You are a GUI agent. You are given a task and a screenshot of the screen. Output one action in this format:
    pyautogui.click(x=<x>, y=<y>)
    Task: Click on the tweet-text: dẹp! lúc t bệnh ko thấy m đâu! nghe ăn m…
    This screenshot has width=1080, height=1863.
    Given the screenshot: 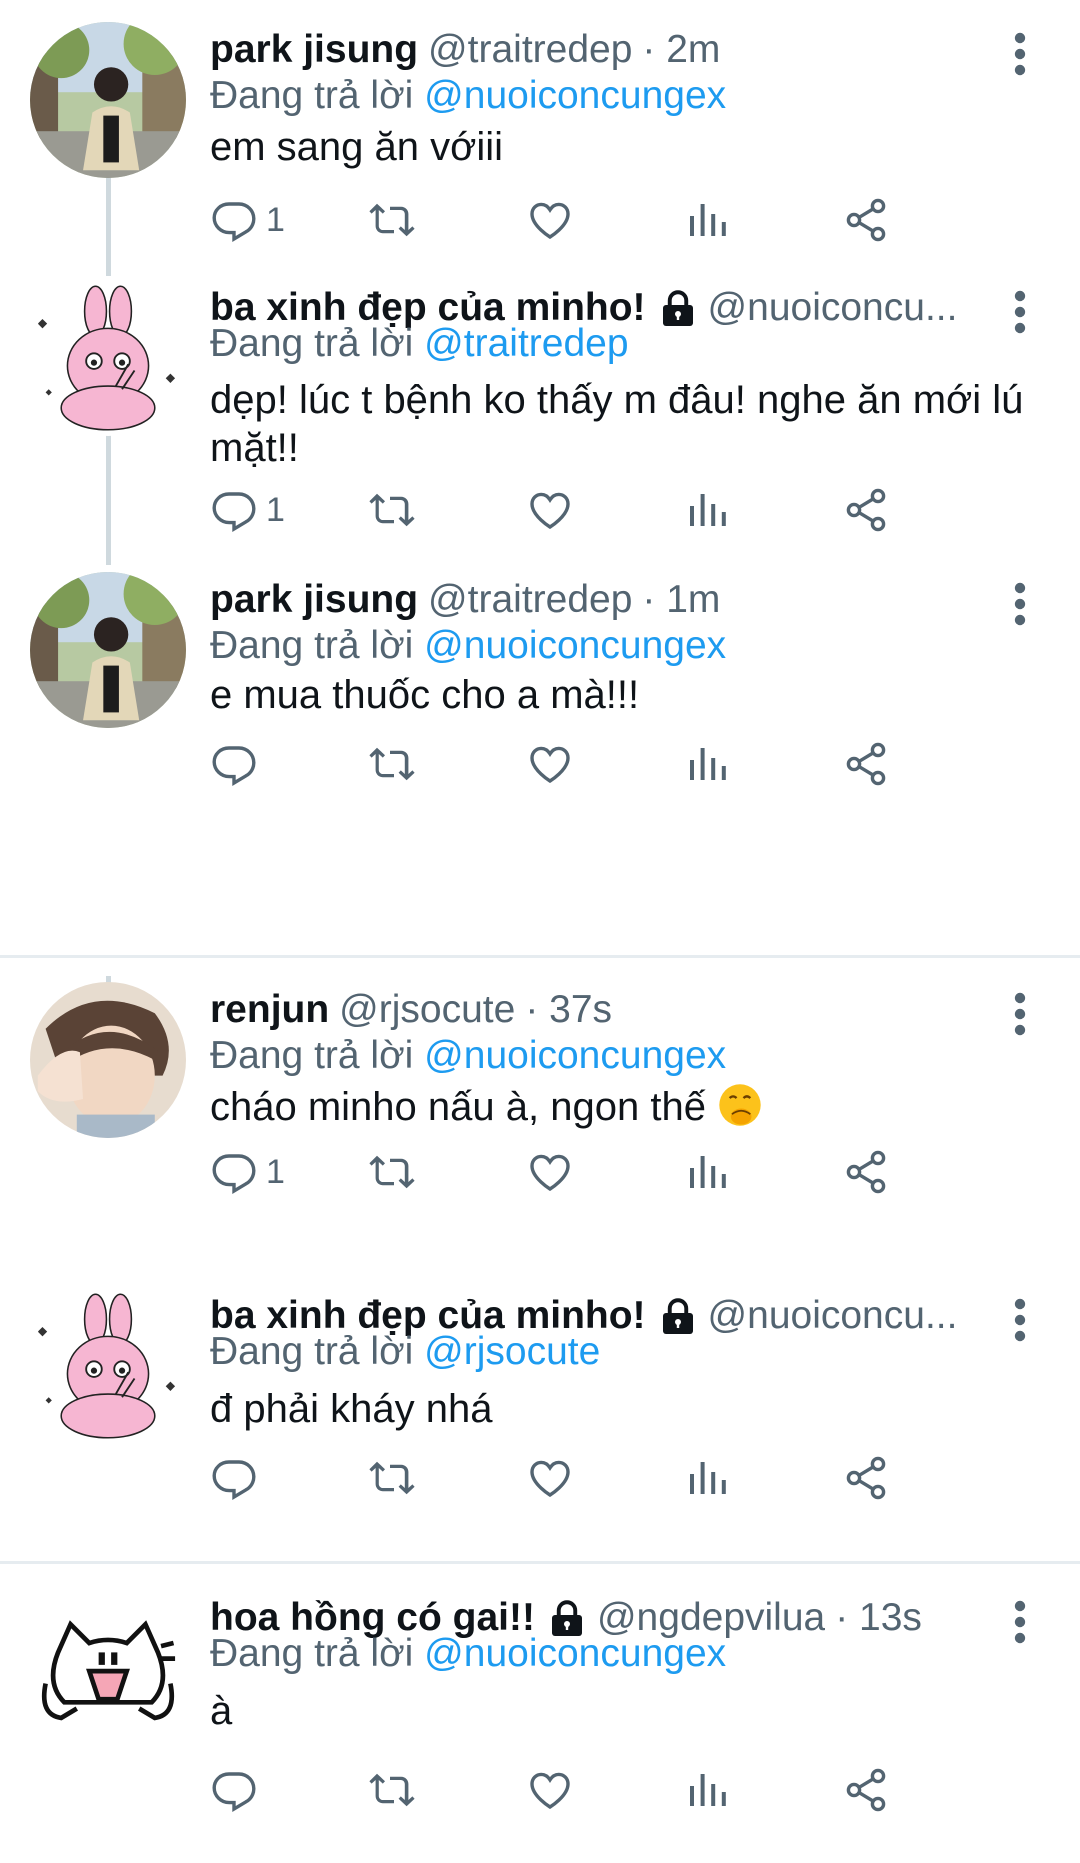 What is the action you would take?
    pyautogui.click(x=617, y=424)
    